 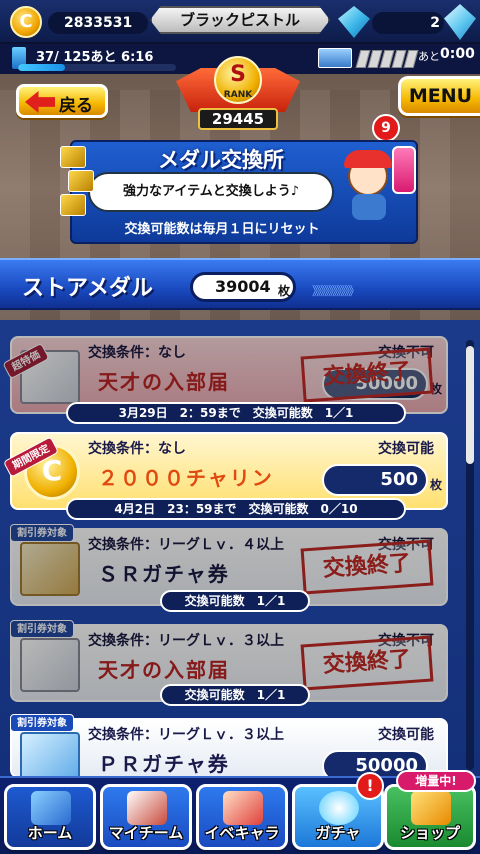 What do you see at coordinates (369, 207) in the screenshot?
I see `mascot-body` at bounding box center [369, 207].